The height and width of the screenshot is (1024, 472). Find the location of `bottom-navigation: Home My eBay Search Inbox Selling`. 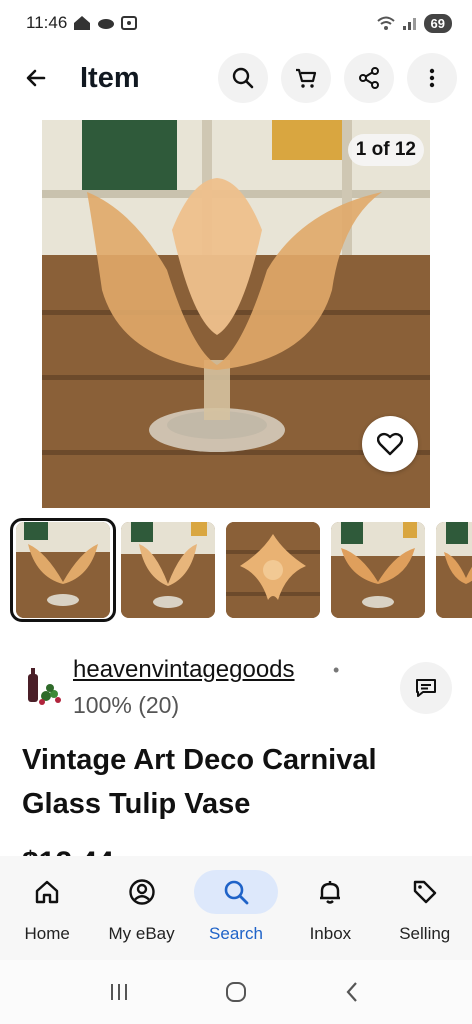

bottom-navigation: Home My eBay Search Inbox Selling is located at coordinates (236, 908).